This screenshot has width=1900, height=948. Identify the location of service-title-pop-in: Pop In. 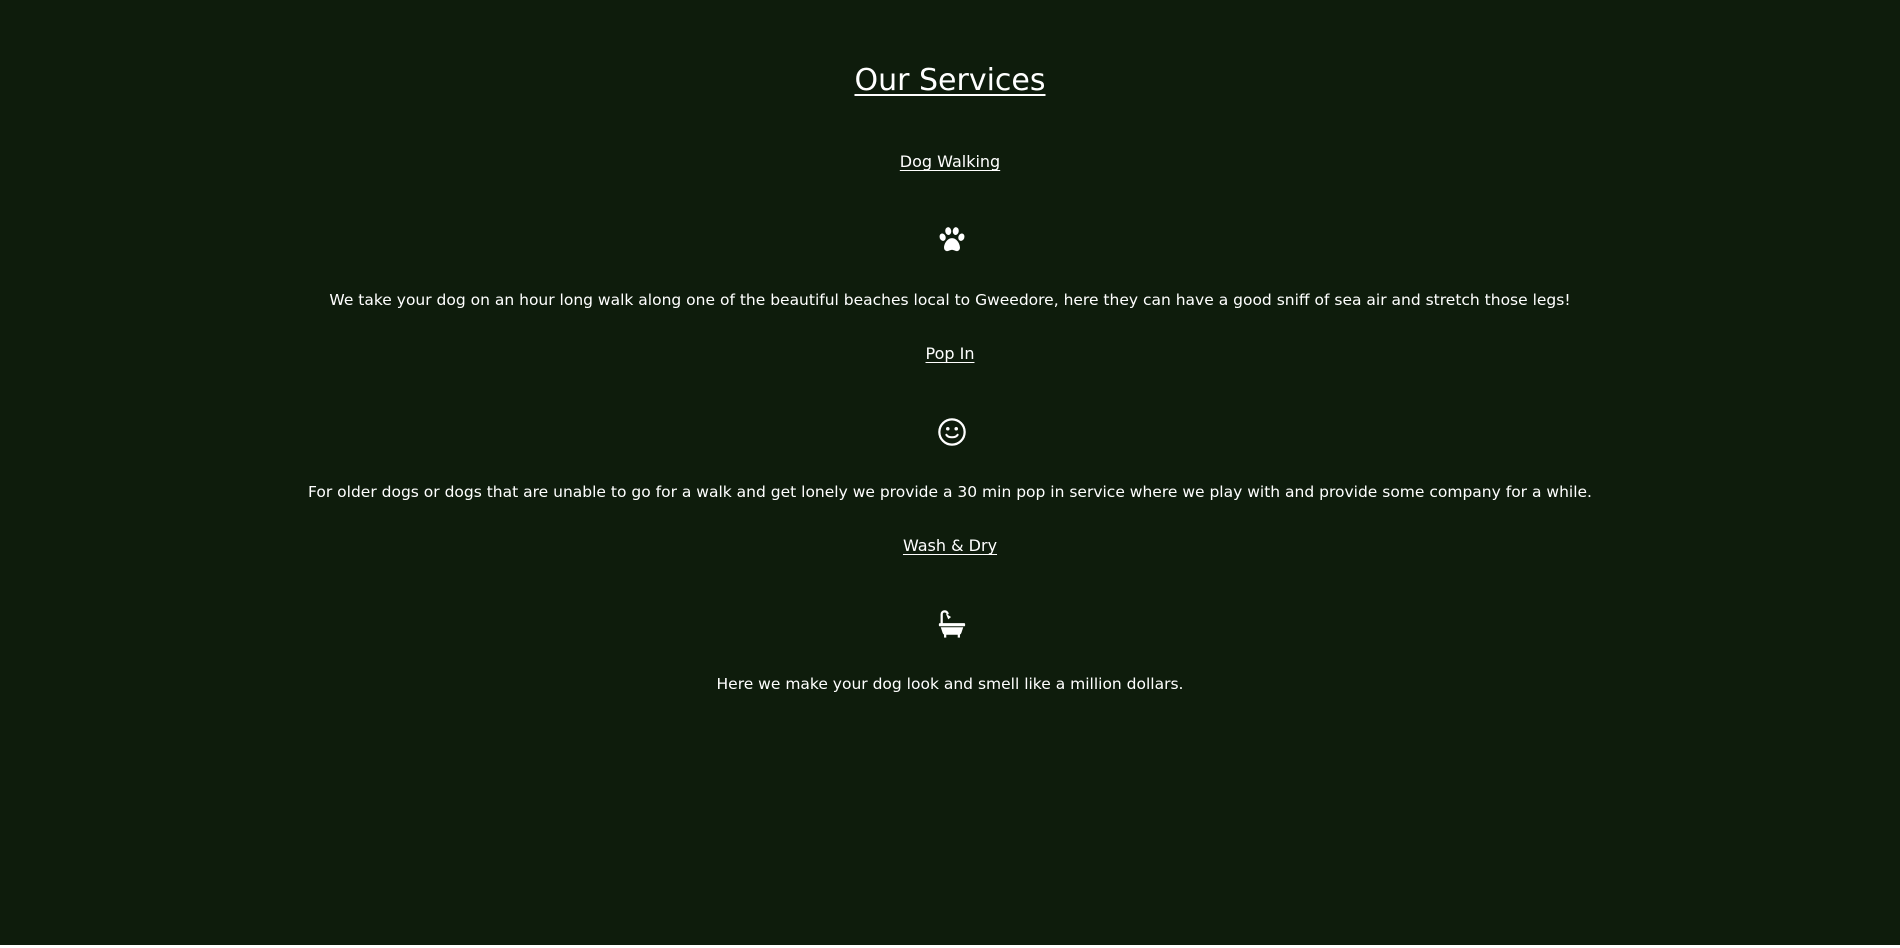
(950, 353).